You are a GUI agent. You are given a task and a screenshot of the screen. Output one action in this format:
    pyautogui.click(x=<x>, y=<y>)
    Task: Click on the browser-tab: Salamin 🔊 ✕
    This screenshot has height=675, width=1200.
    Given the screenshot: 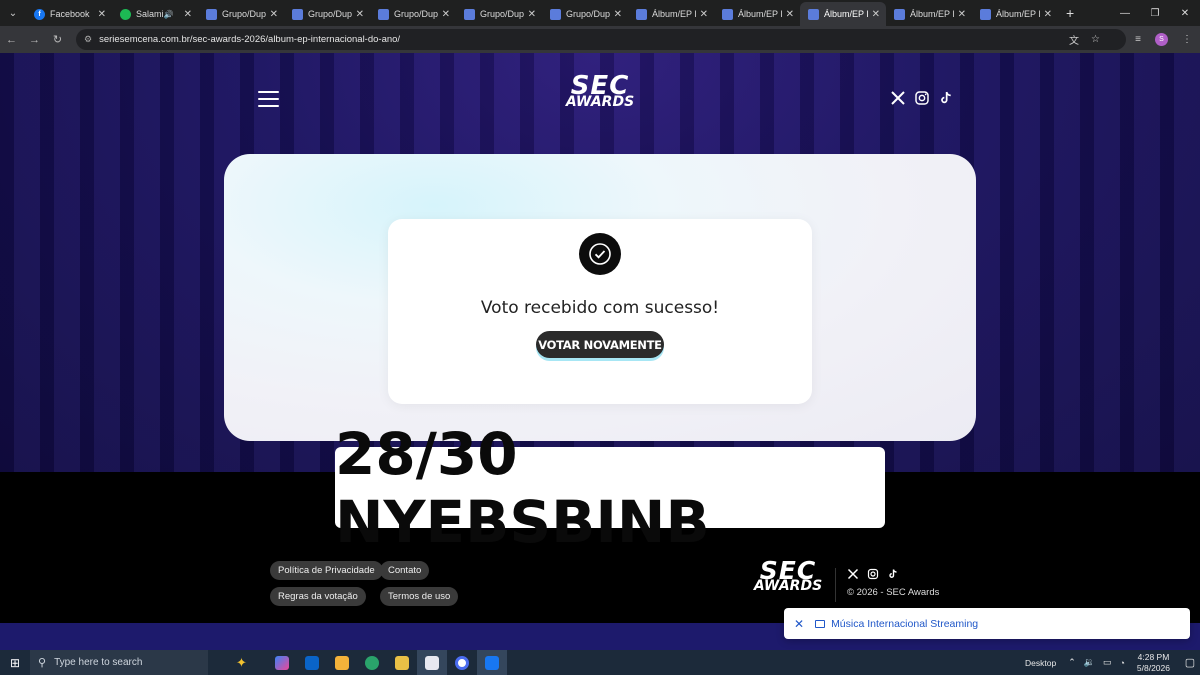 What is the action you would take?
    pyautogui.click(x=155, y=14)
    